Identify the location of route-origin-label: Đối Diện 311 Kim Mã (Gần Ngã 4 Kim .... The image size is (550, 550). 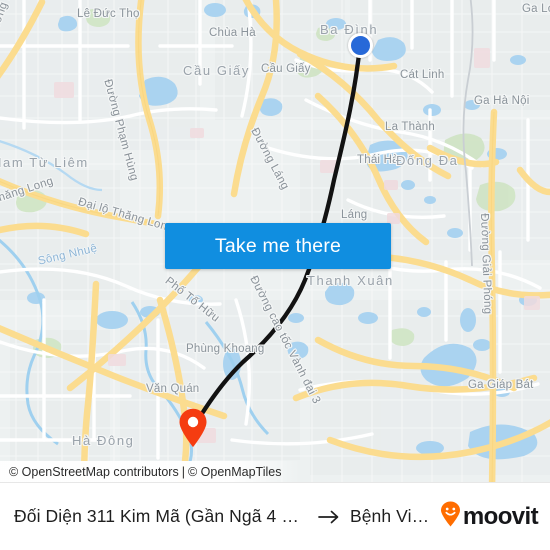
(161, 516).